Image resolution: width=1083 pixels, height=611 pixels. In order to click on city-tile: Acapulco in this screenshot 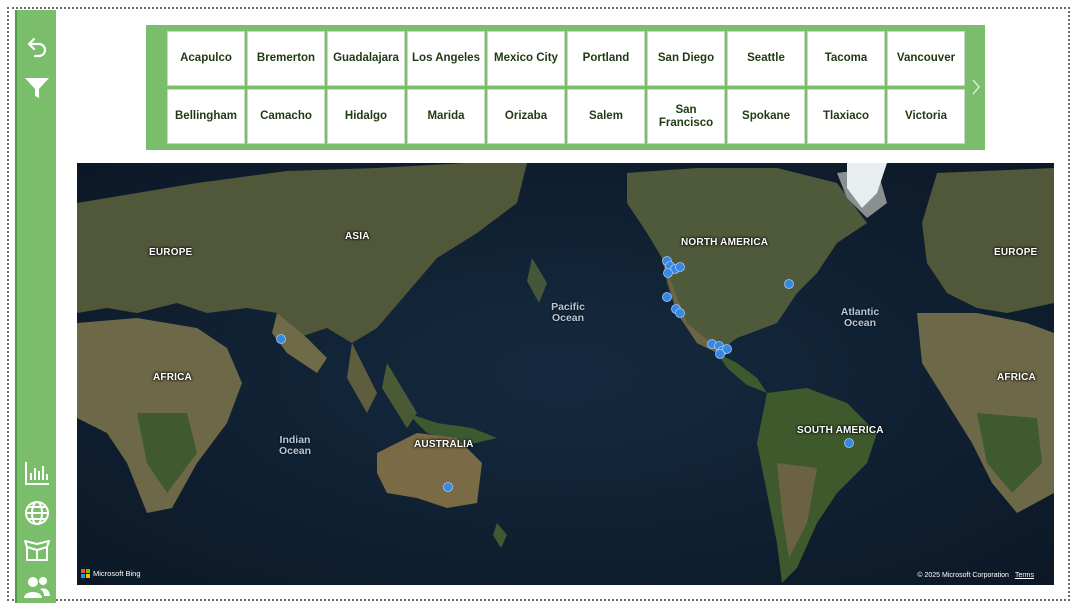, I will do `click(206, 58)`.